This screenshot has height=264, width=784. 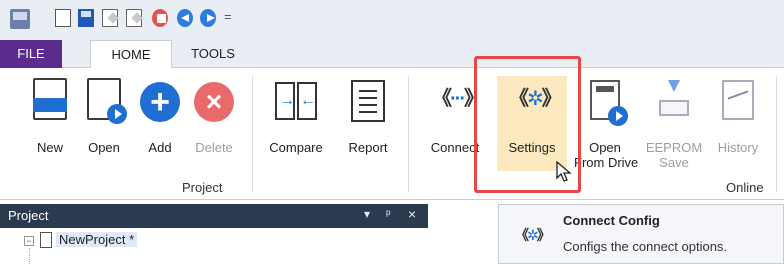 I want to click on customize-toolbar-icon: =, so click(x=228, y=16).